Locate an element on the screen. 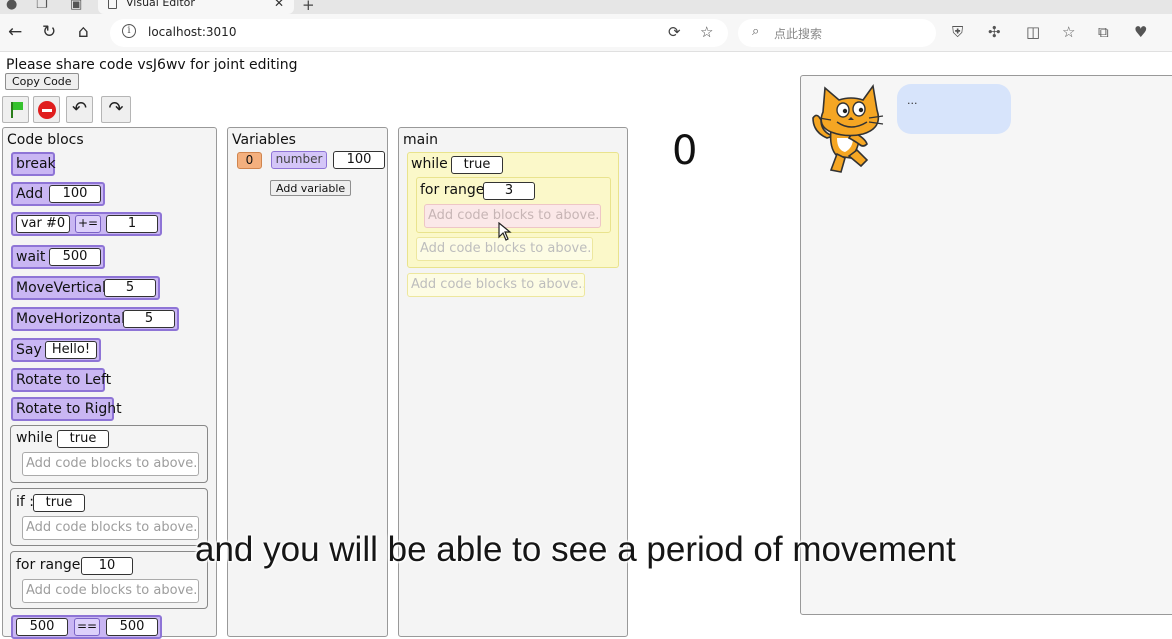 This screenshot has height=639, width=1172. tab-actions-icon: ▣ is located at coordinates (76, 6).